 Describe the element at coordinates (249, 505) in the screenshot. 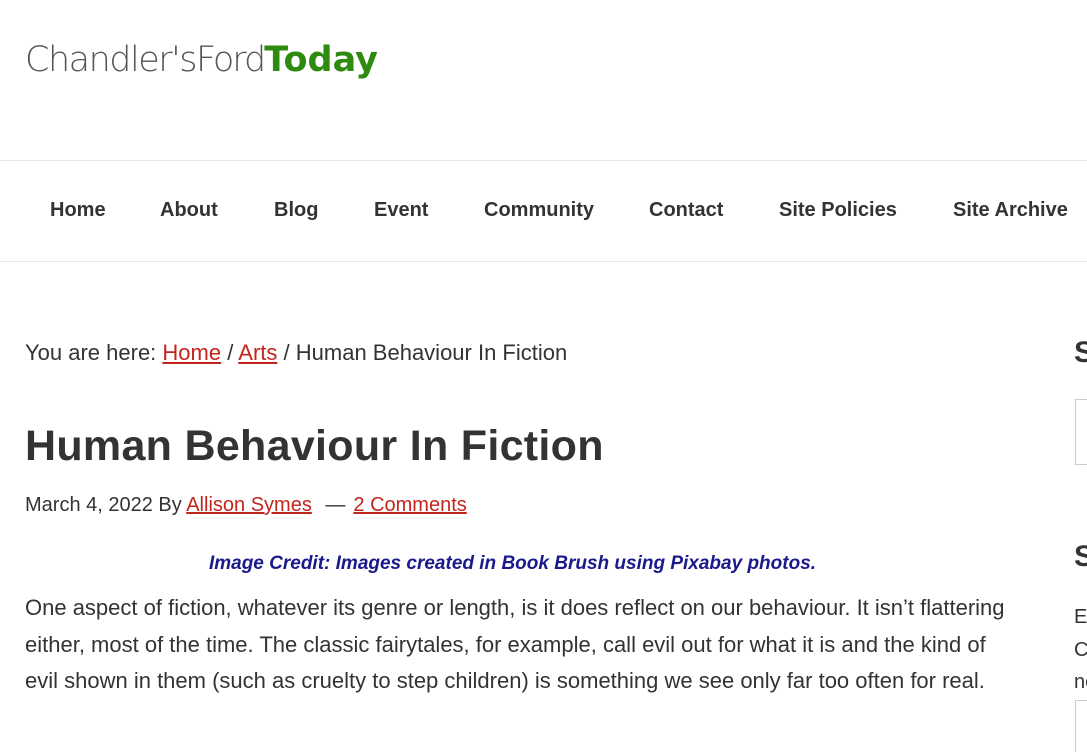

I see `post-author-link: Allison Symes` at that location.